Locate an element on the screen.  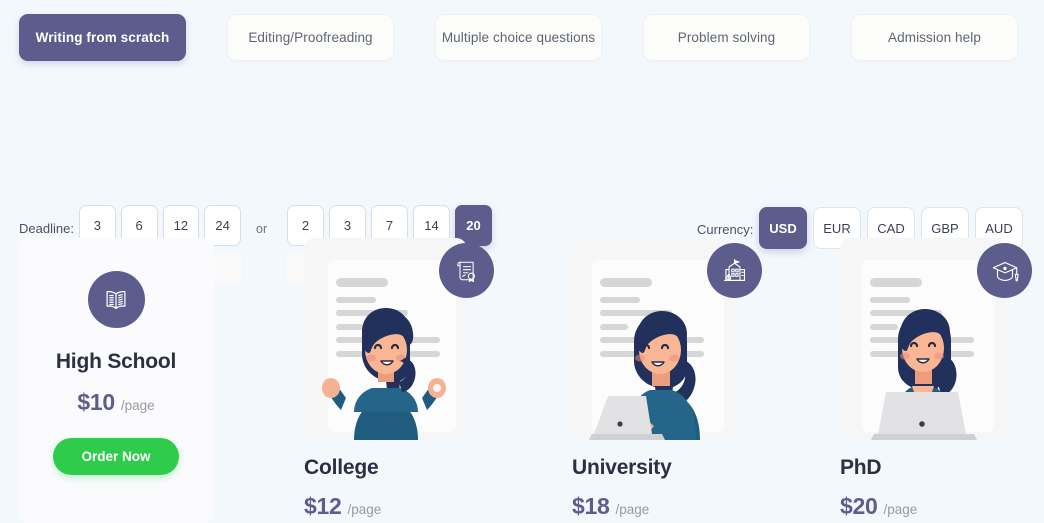
tab-label: Admission help is located at coordinates (934, 37).